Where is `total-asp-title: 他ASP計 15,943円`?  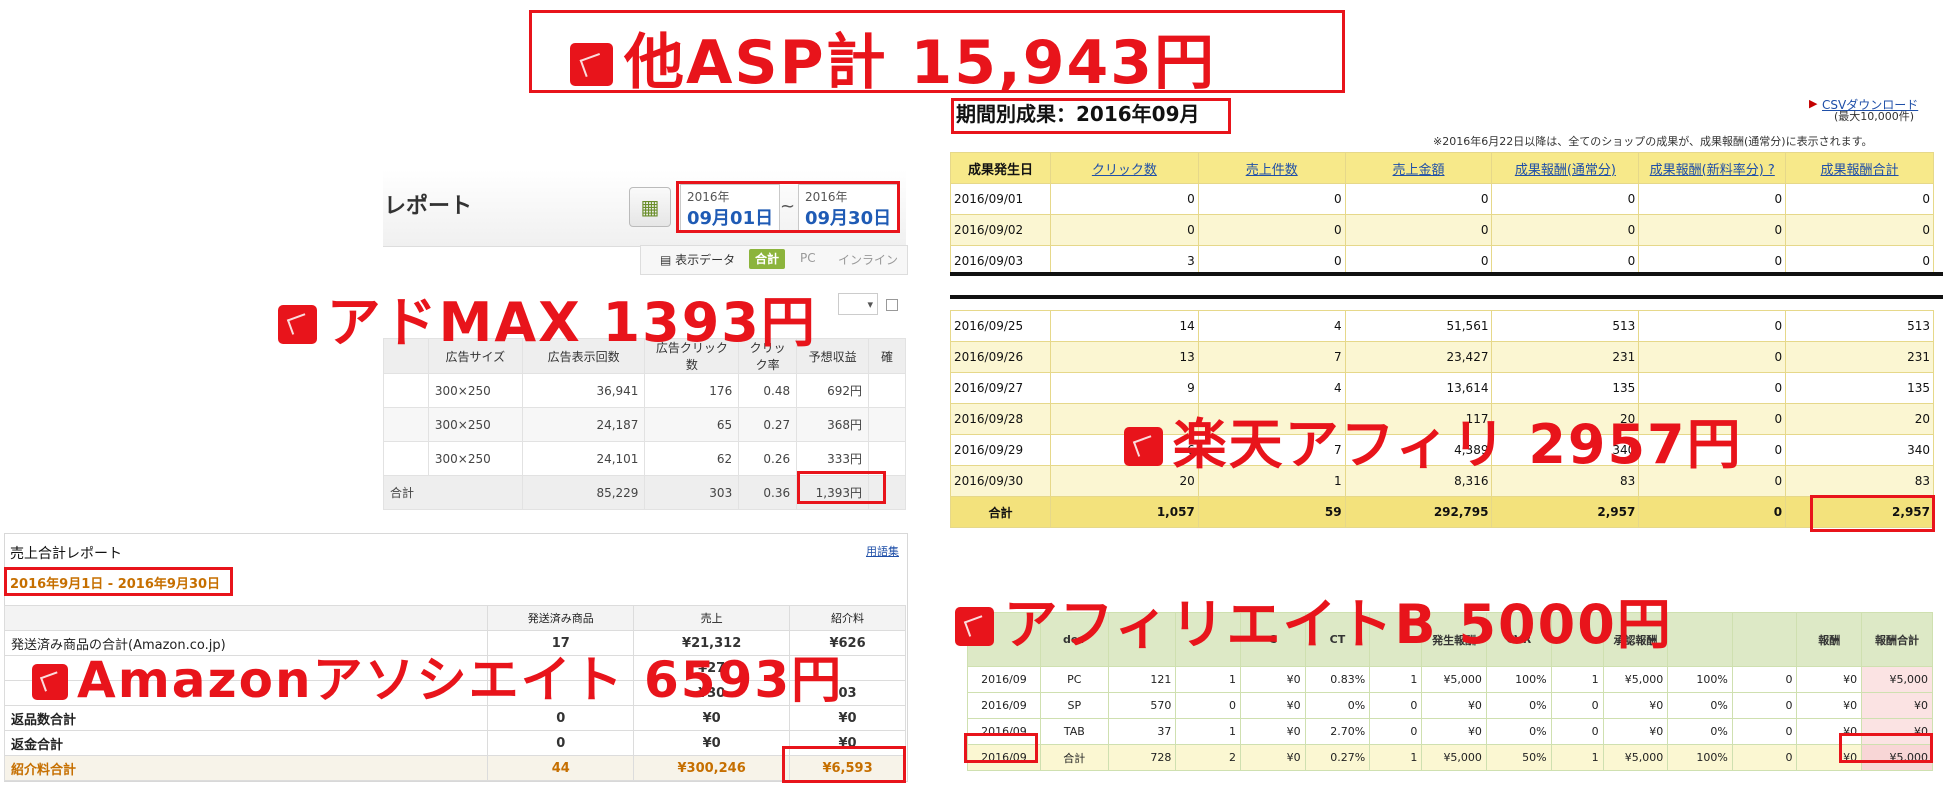 total-asp-title: 他ASP計 15,943円 is located at coordinates (893, 57).